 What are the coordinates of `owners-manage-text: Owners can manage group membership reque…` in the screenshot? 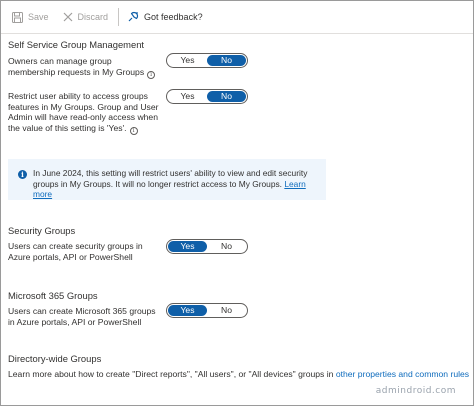 It's located at (76, 66).